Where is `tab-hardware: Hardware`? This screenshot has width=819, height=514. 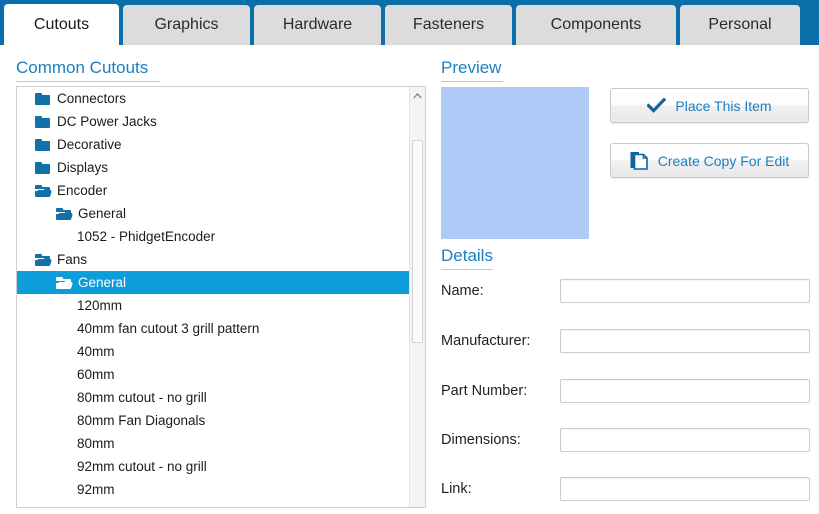 tab-hardware: Hardware is located at coordinates (317, 25).